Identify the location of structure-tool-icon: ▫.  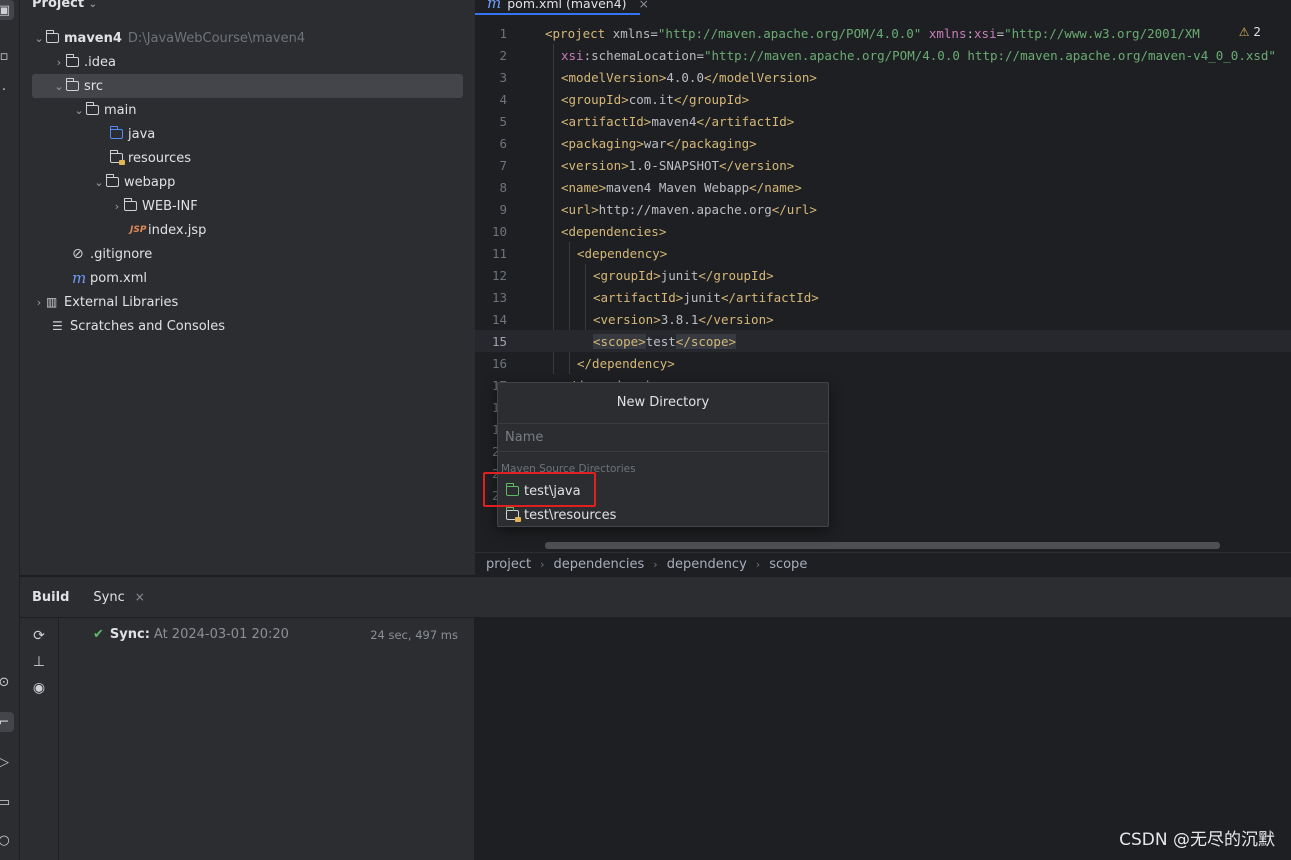
(7, 56).